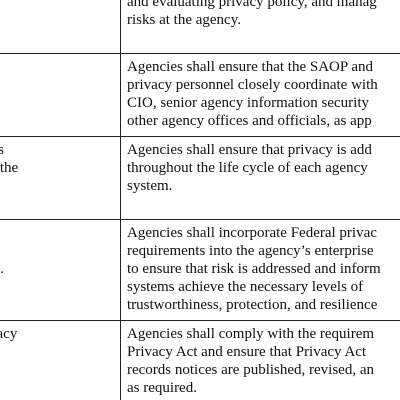  I want to click on cell-text-line: Agencies shall ensure that the SAOP and, so click(250, 67).